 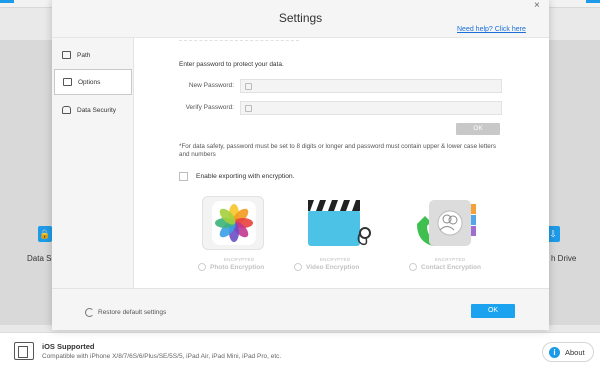 What do you see at coordinates (68, 346) in the screenshot?
I see `ios-supported-title: iOS Supported` at bounding box center [68, 346].